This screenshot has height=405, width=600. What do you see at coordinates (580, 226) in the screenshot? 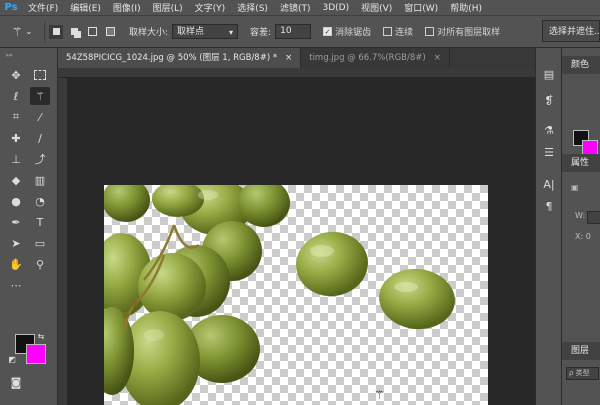
I see `right-panel: 颜色 属性 ▣ W: X: 0 图层 ρ 类型` at bounding box center [580, 226].